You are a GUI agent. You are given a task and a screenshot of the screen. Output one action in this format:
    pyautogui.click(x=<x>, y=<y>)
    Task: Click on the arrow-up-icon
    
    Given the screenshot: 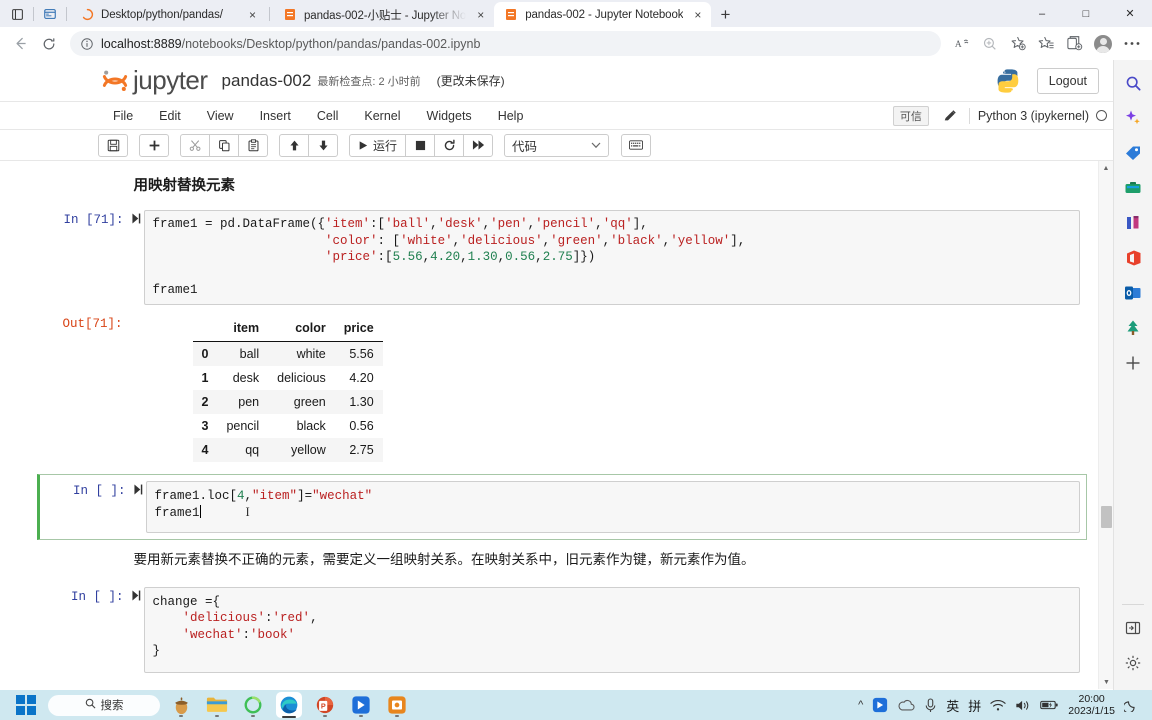 What is the action you would take?
    pyautogui.click(x=294, y=145)
    